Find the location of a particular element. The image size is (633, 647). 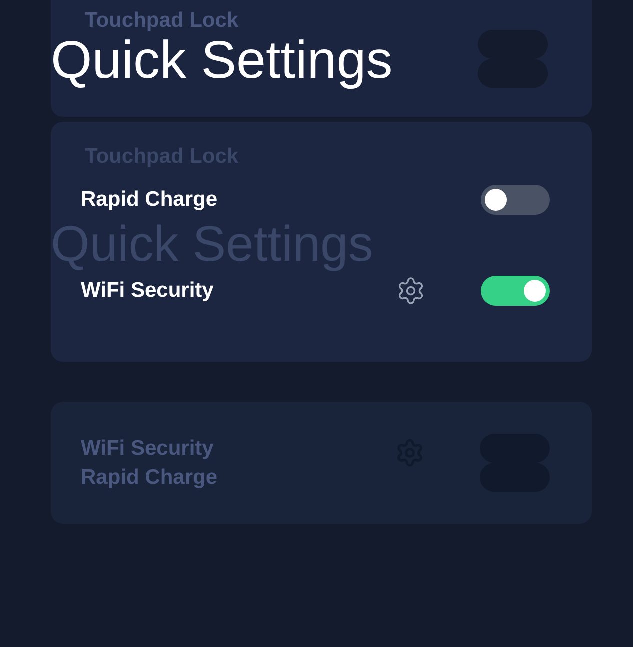

setting-label: Rapid Charge is located at coordinates (150, 200).